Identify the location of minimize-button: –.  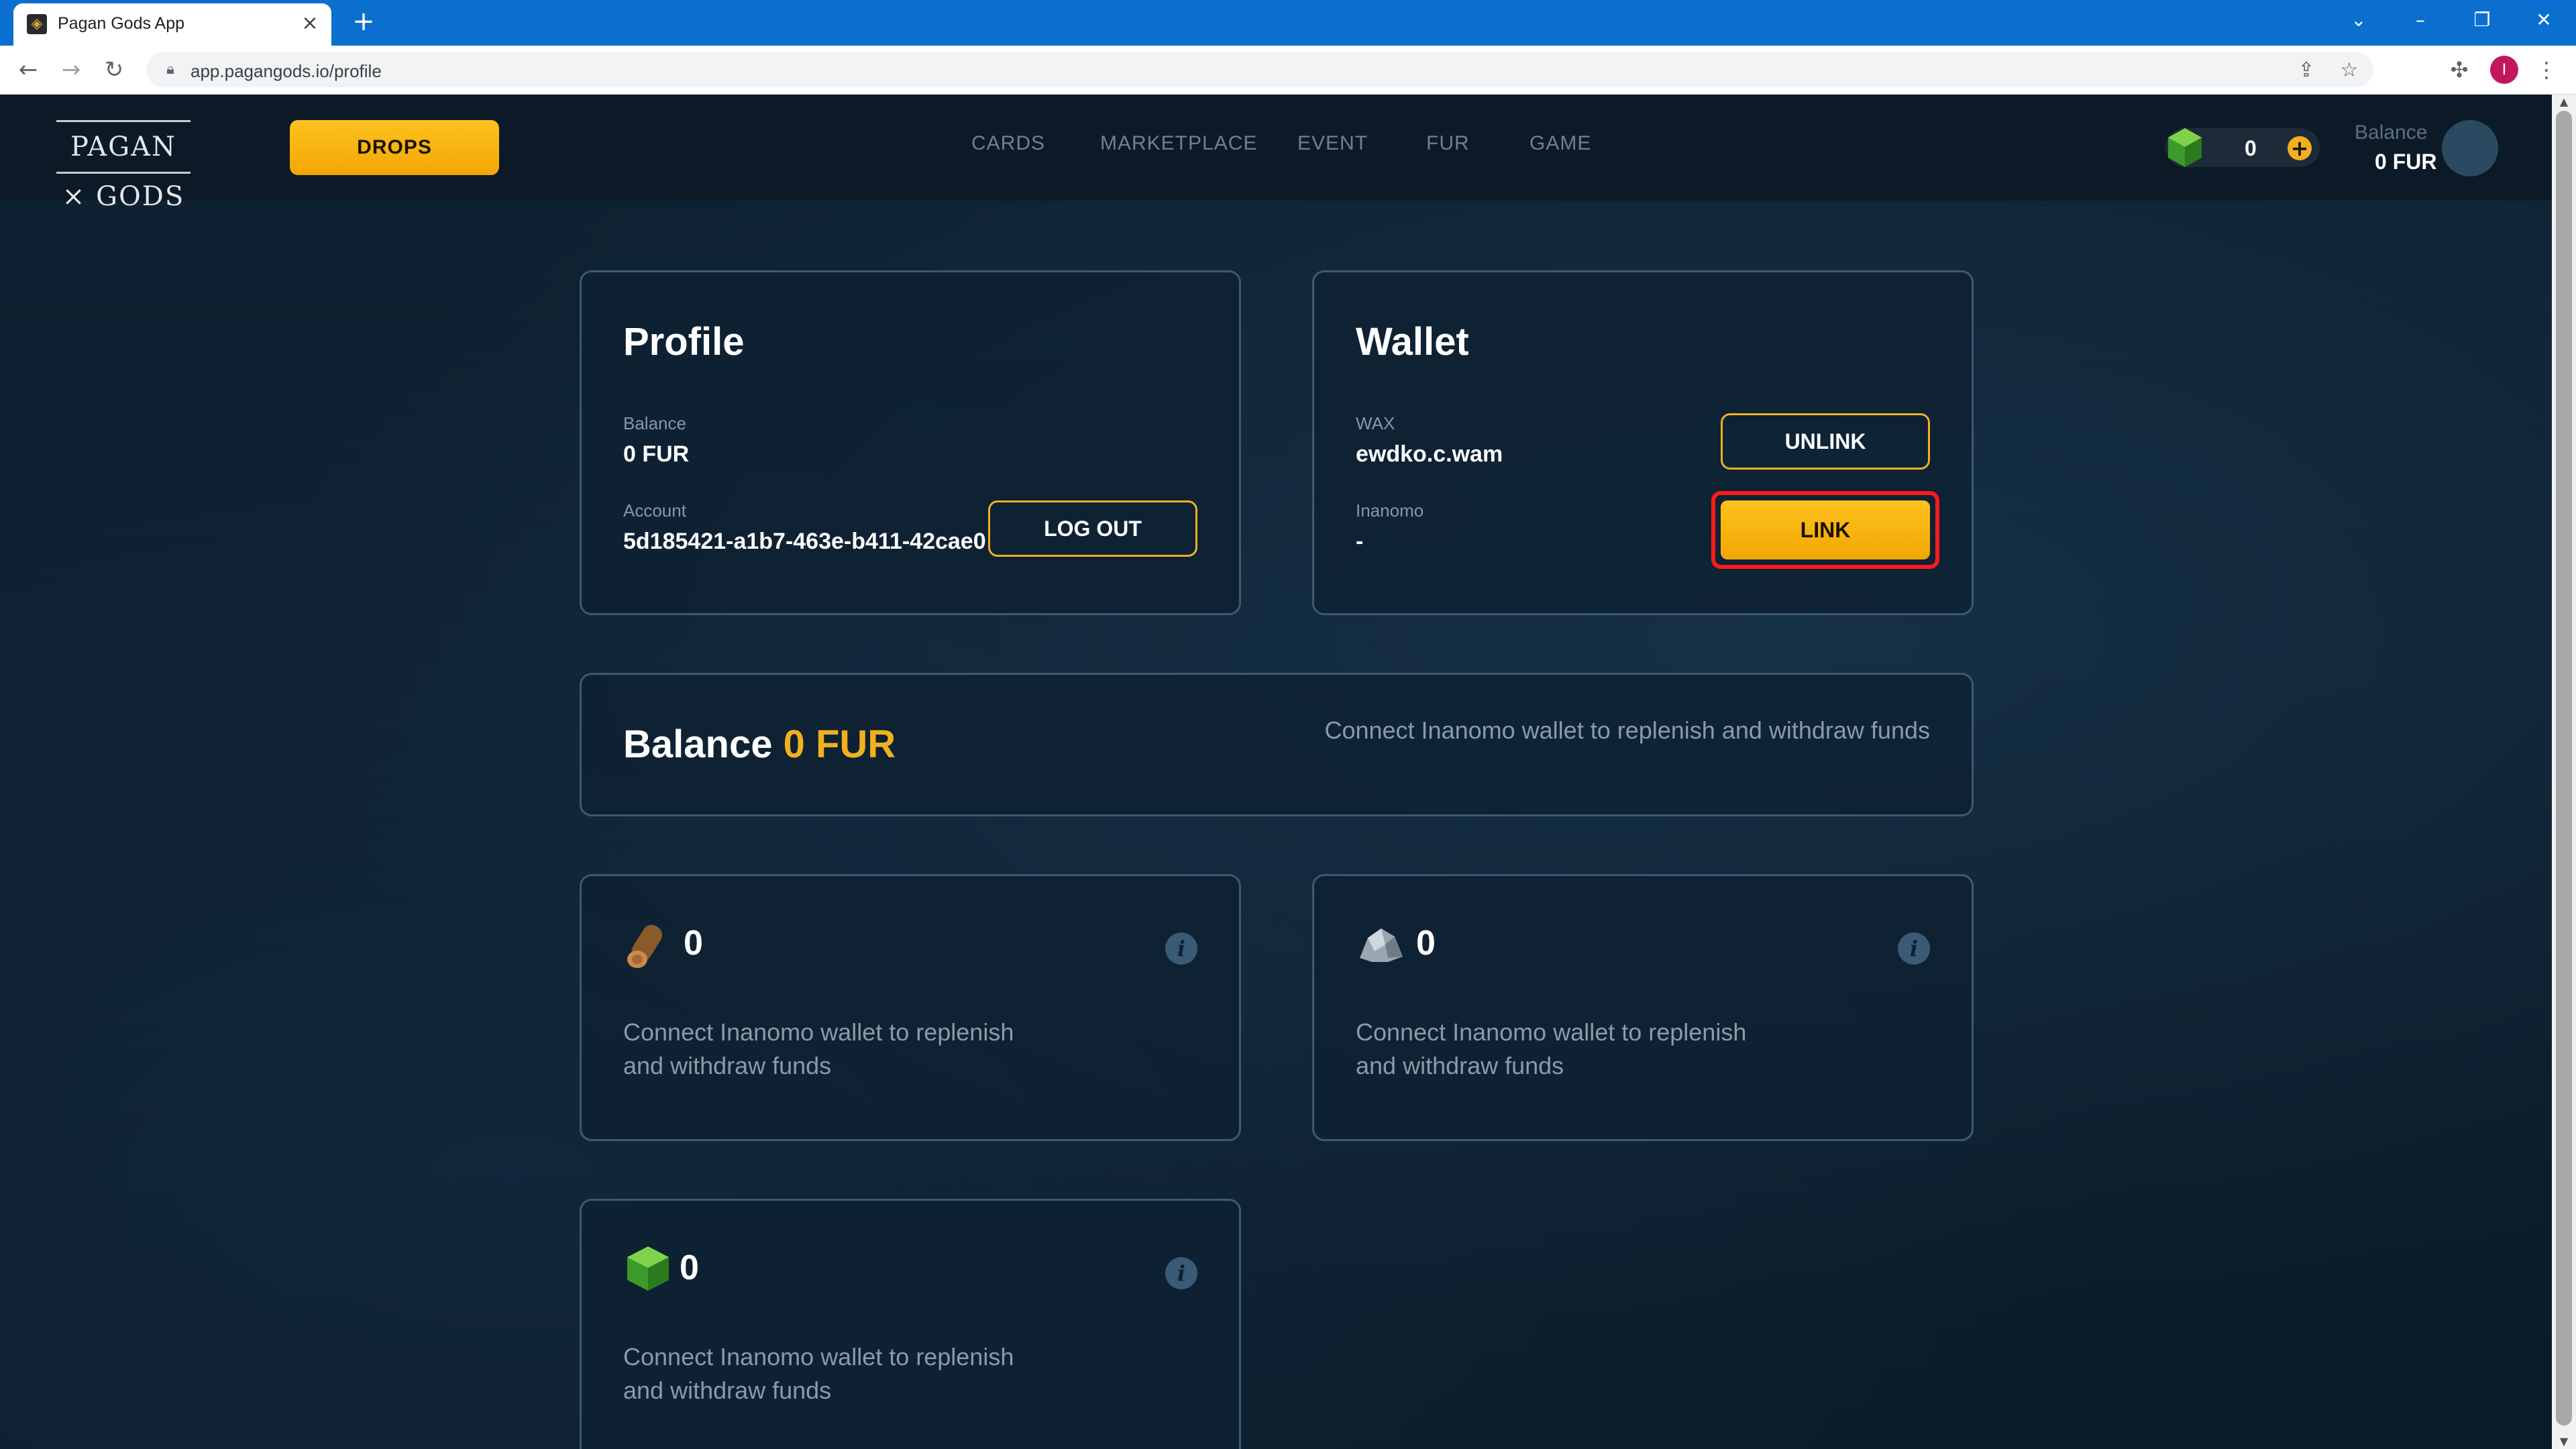
(2420, 20).